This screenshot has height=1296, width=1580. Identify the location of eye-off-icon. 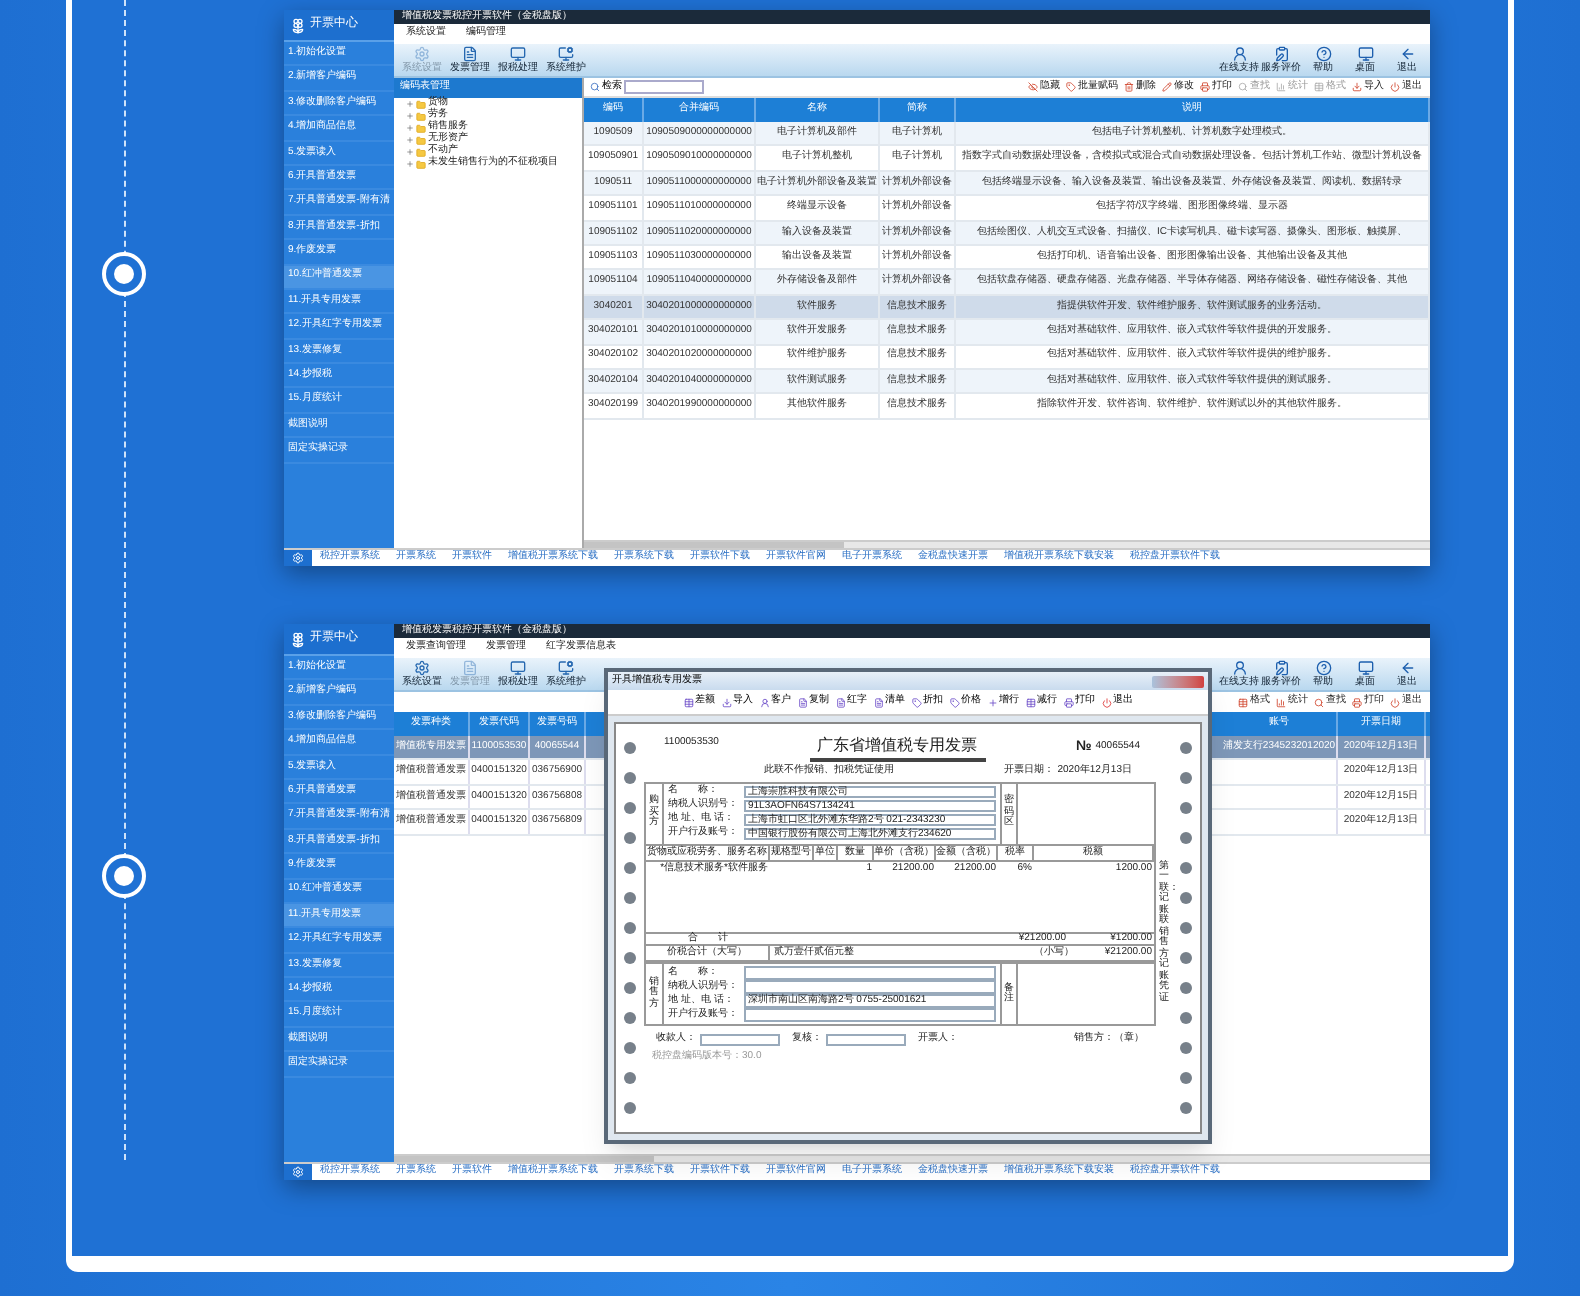
(1033, 87).